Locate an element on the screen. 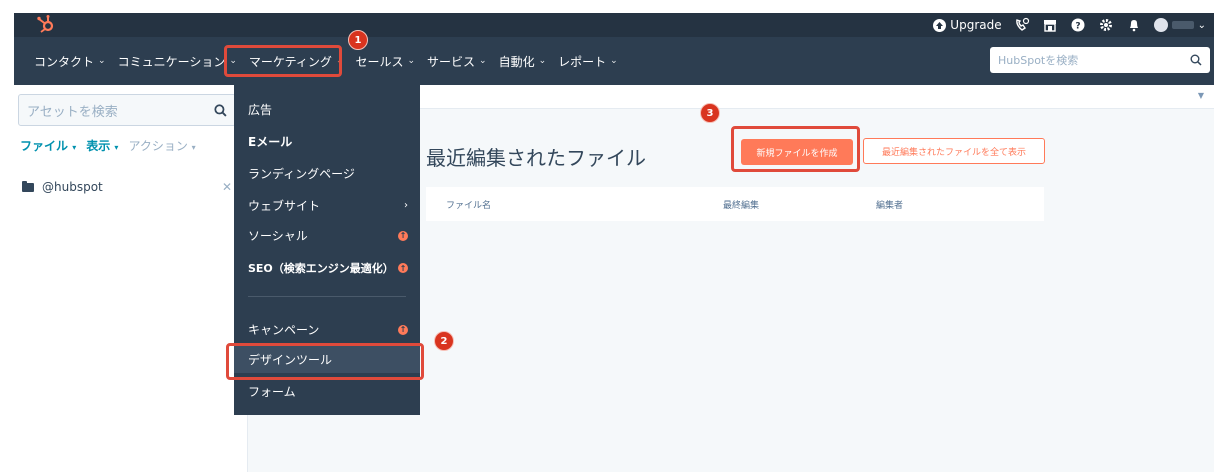 The image size is (1228, 472). highlight-design-tools is located at coordinates (325, 361).